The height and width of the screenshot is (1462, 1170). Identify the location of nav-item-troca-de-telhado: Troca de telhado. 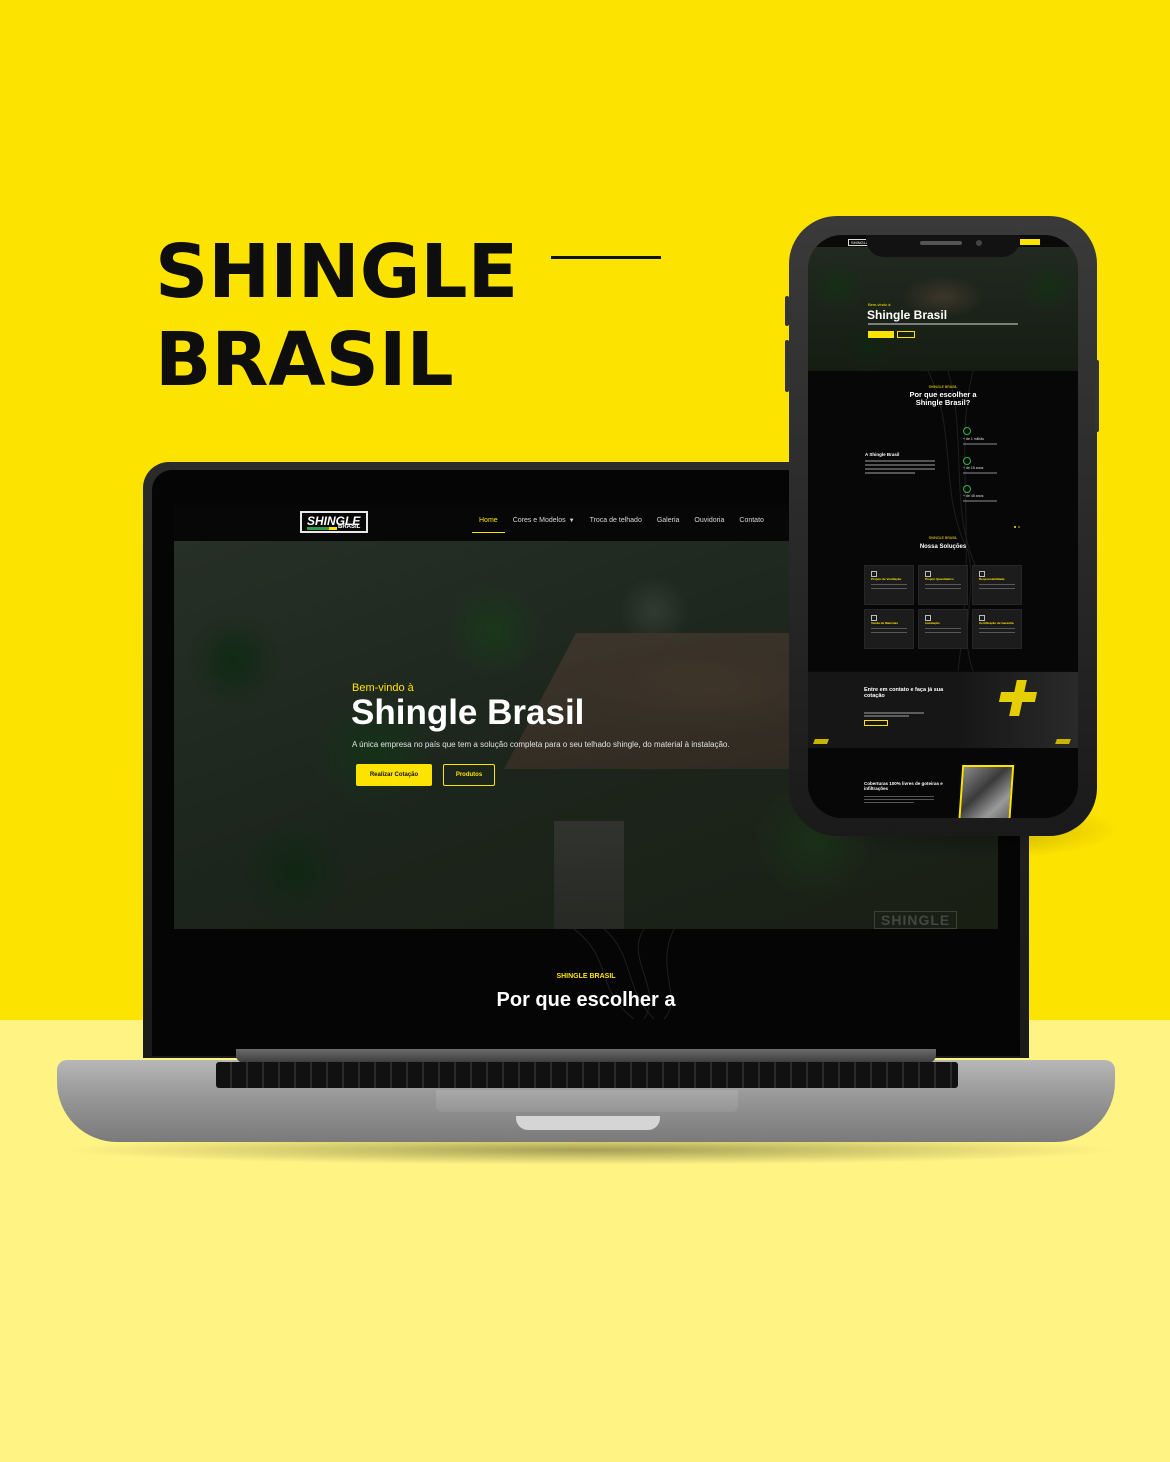
(616, 524).